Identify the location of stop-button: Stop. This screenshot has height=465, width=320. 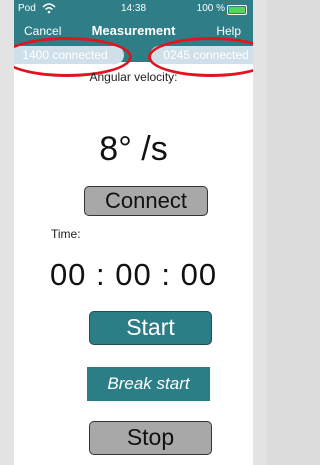
(150, 438).